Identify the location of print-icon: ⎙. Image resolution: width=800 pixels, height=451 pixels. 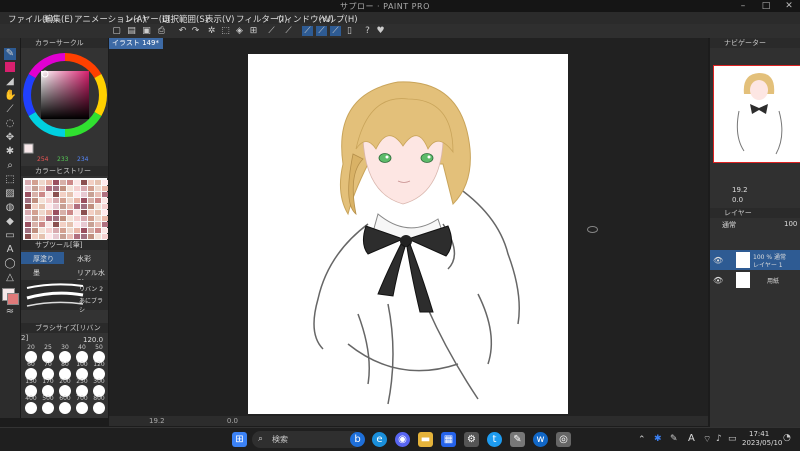
(161, 31).